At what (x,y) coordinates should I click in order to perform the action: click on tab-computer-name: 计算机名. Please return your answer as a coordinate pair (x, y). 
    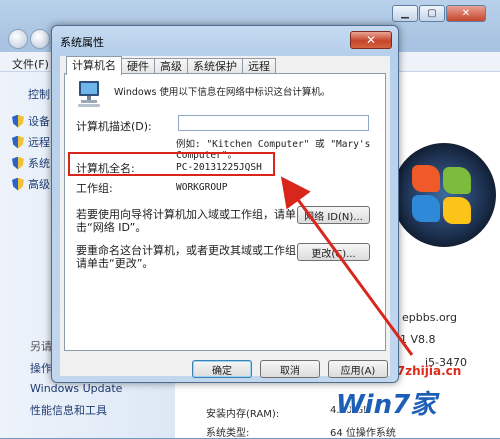
    Looking at the image, I should click on (94, 65).